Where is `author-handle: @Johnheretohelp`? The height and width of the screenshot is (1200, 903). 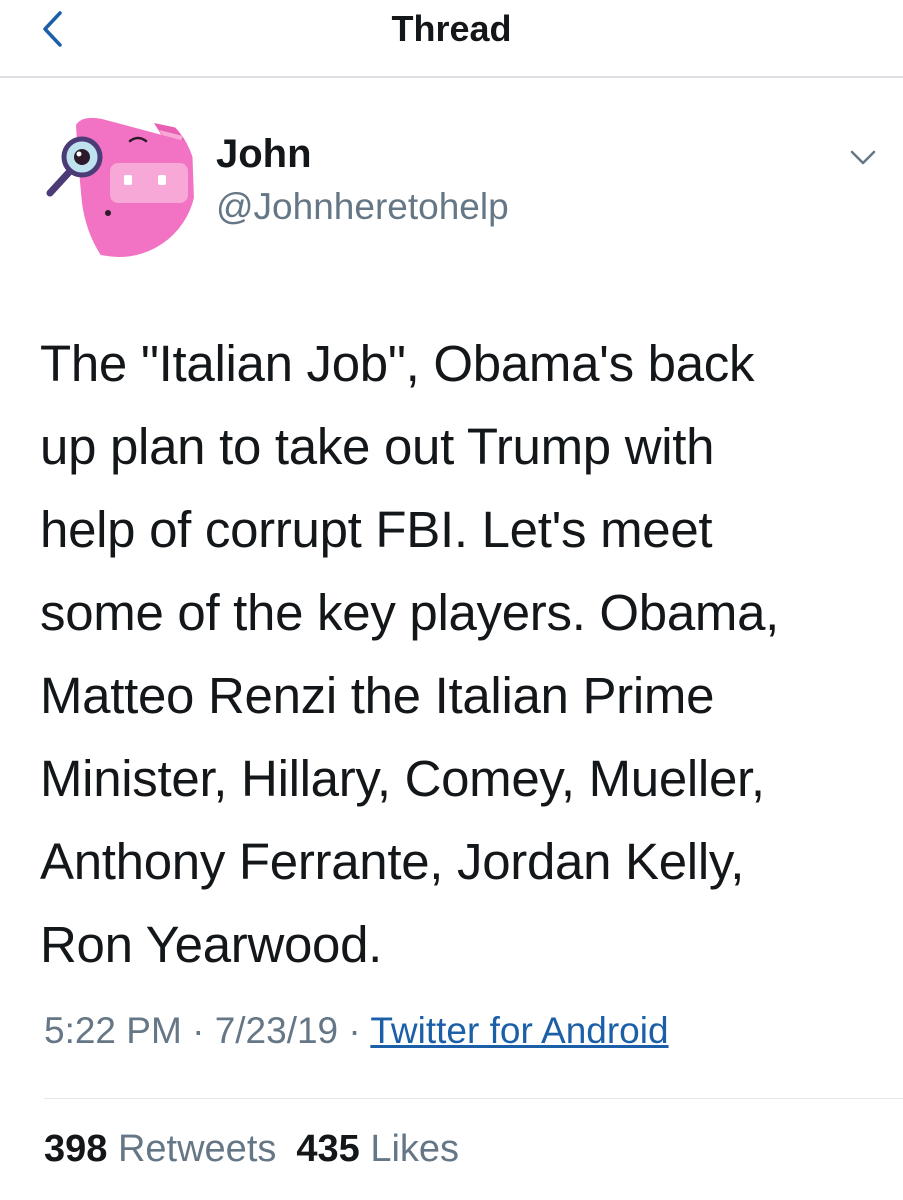
author-handle: @Johnheretohelp is located at coordinates (362, 207).